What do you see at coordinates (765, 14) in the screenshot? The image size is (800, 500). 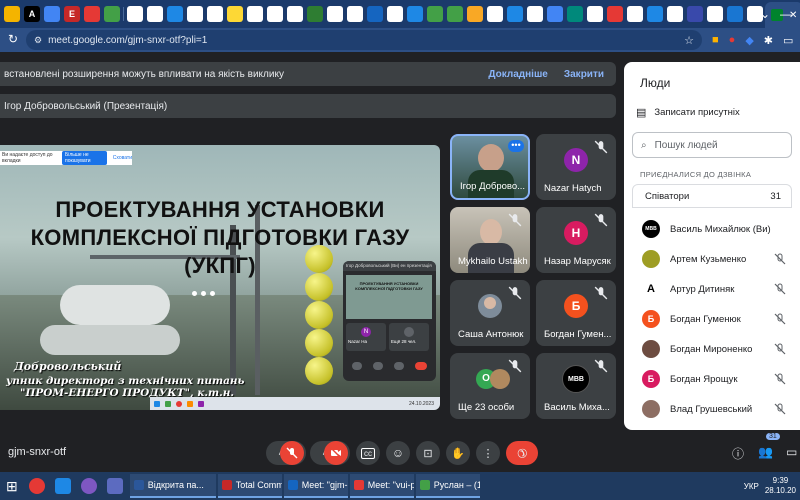 I see `chevron-down-icon: ⌄` at bounding box center [765, 14].